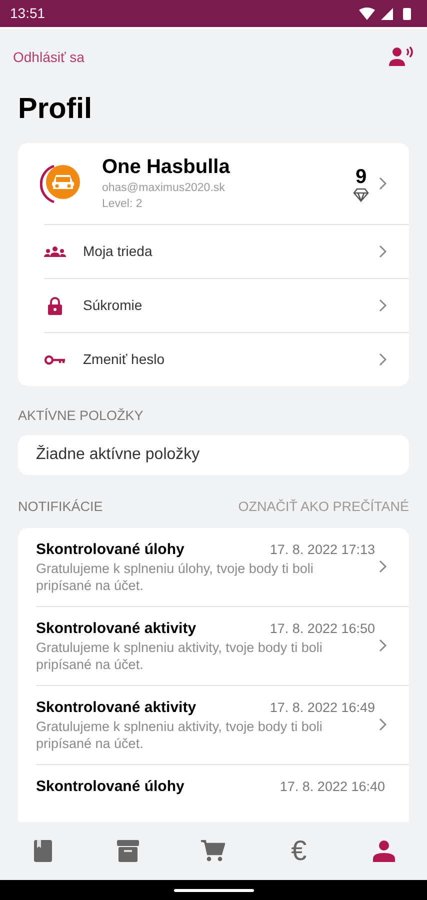 This screenshot has height=900, width=427. I want to click on archive-icon, so click(128, 851).